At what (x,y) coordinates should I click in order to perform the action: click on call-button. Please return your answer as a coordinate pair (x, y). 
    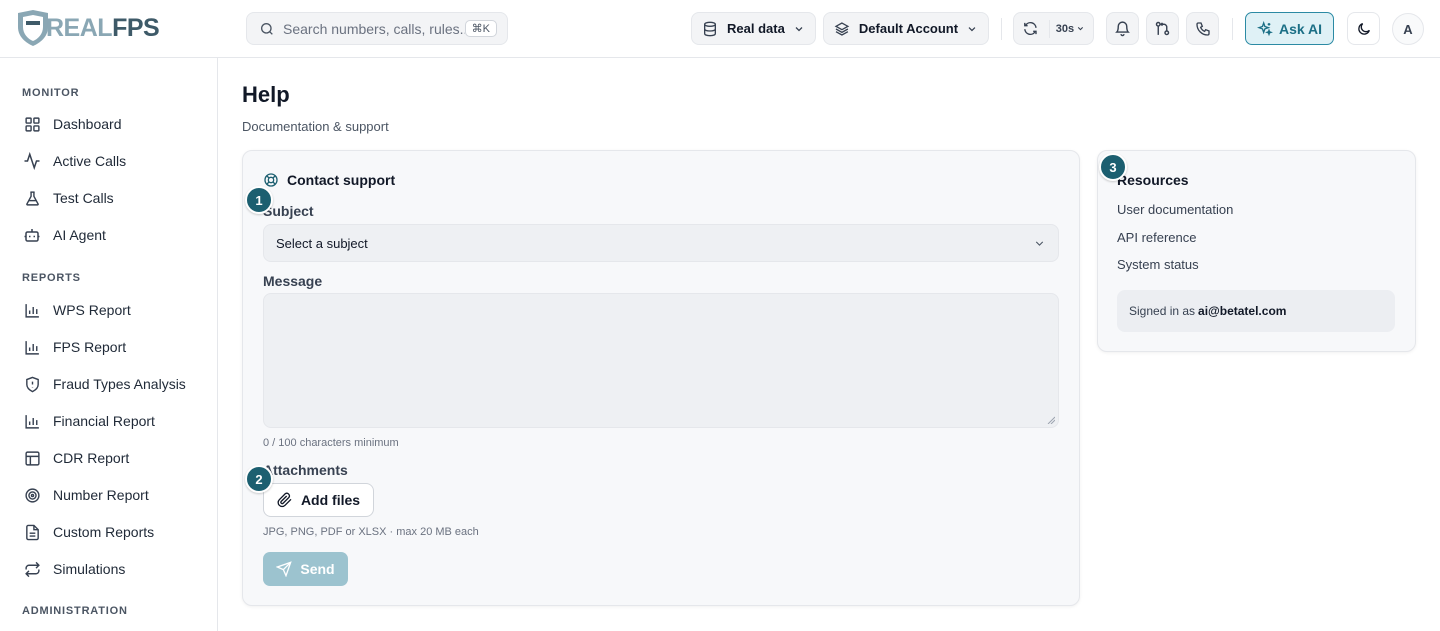
    Looking at the image, I should click on (1202, 28).